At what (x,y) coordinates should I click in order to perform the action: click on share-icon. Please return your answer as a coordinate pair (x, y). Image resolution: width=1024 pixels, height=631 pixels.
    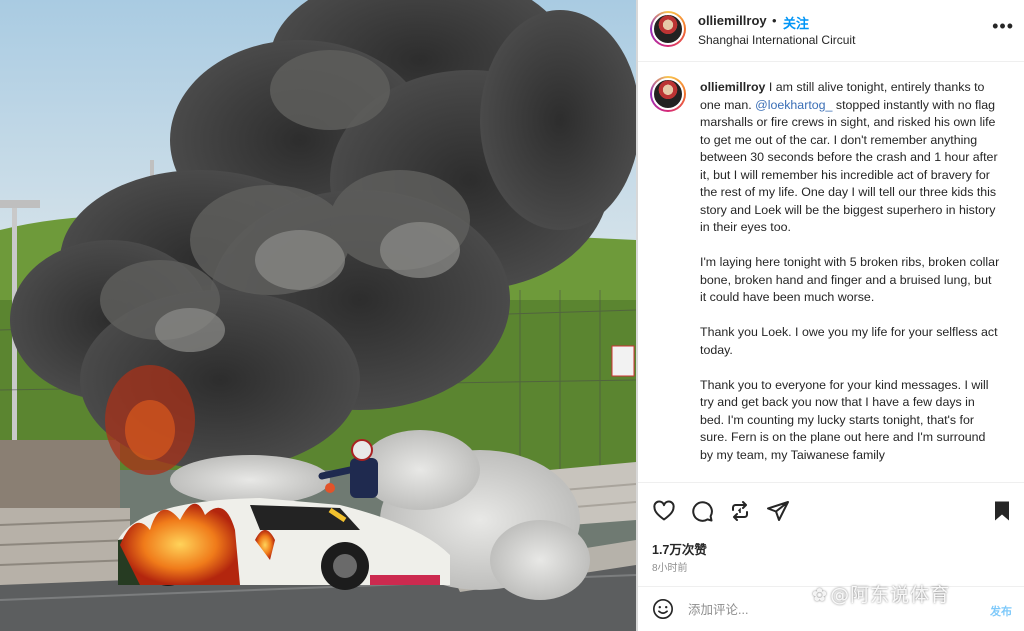
    Looking at the image, I should click on (778, 511).